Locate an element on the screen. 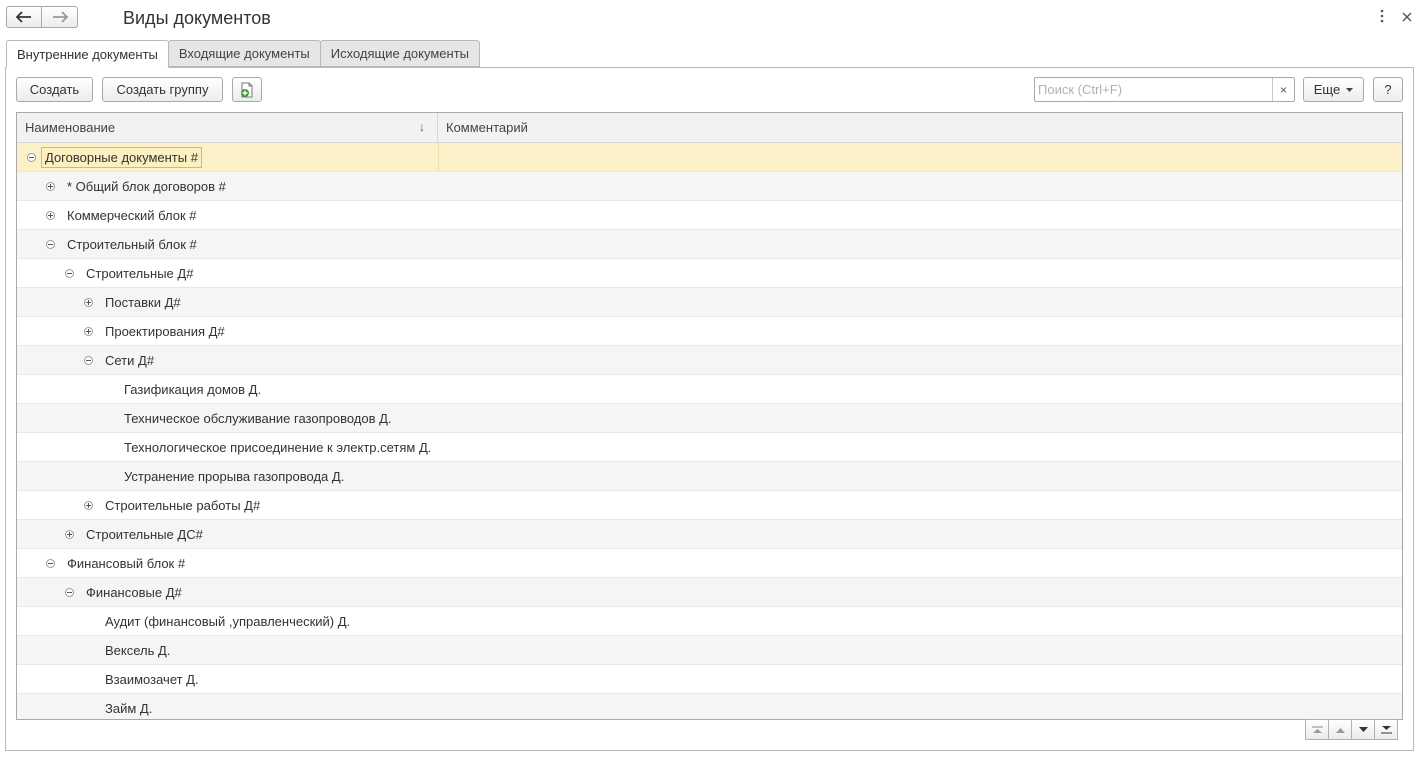 This screenshot has width=1422, height=759. cell-name: Поставки Д# is located at coordinates (227, 302).